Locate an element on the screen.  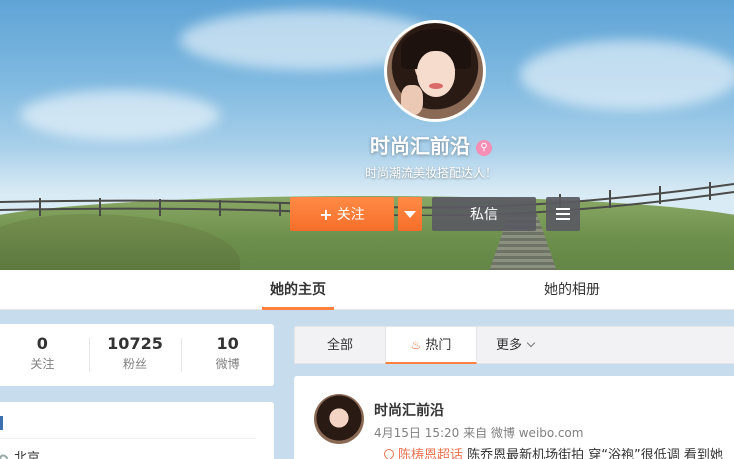
profile-name-row: 时尚汇前沿 ⚲ is located at coordinates (367, 144).